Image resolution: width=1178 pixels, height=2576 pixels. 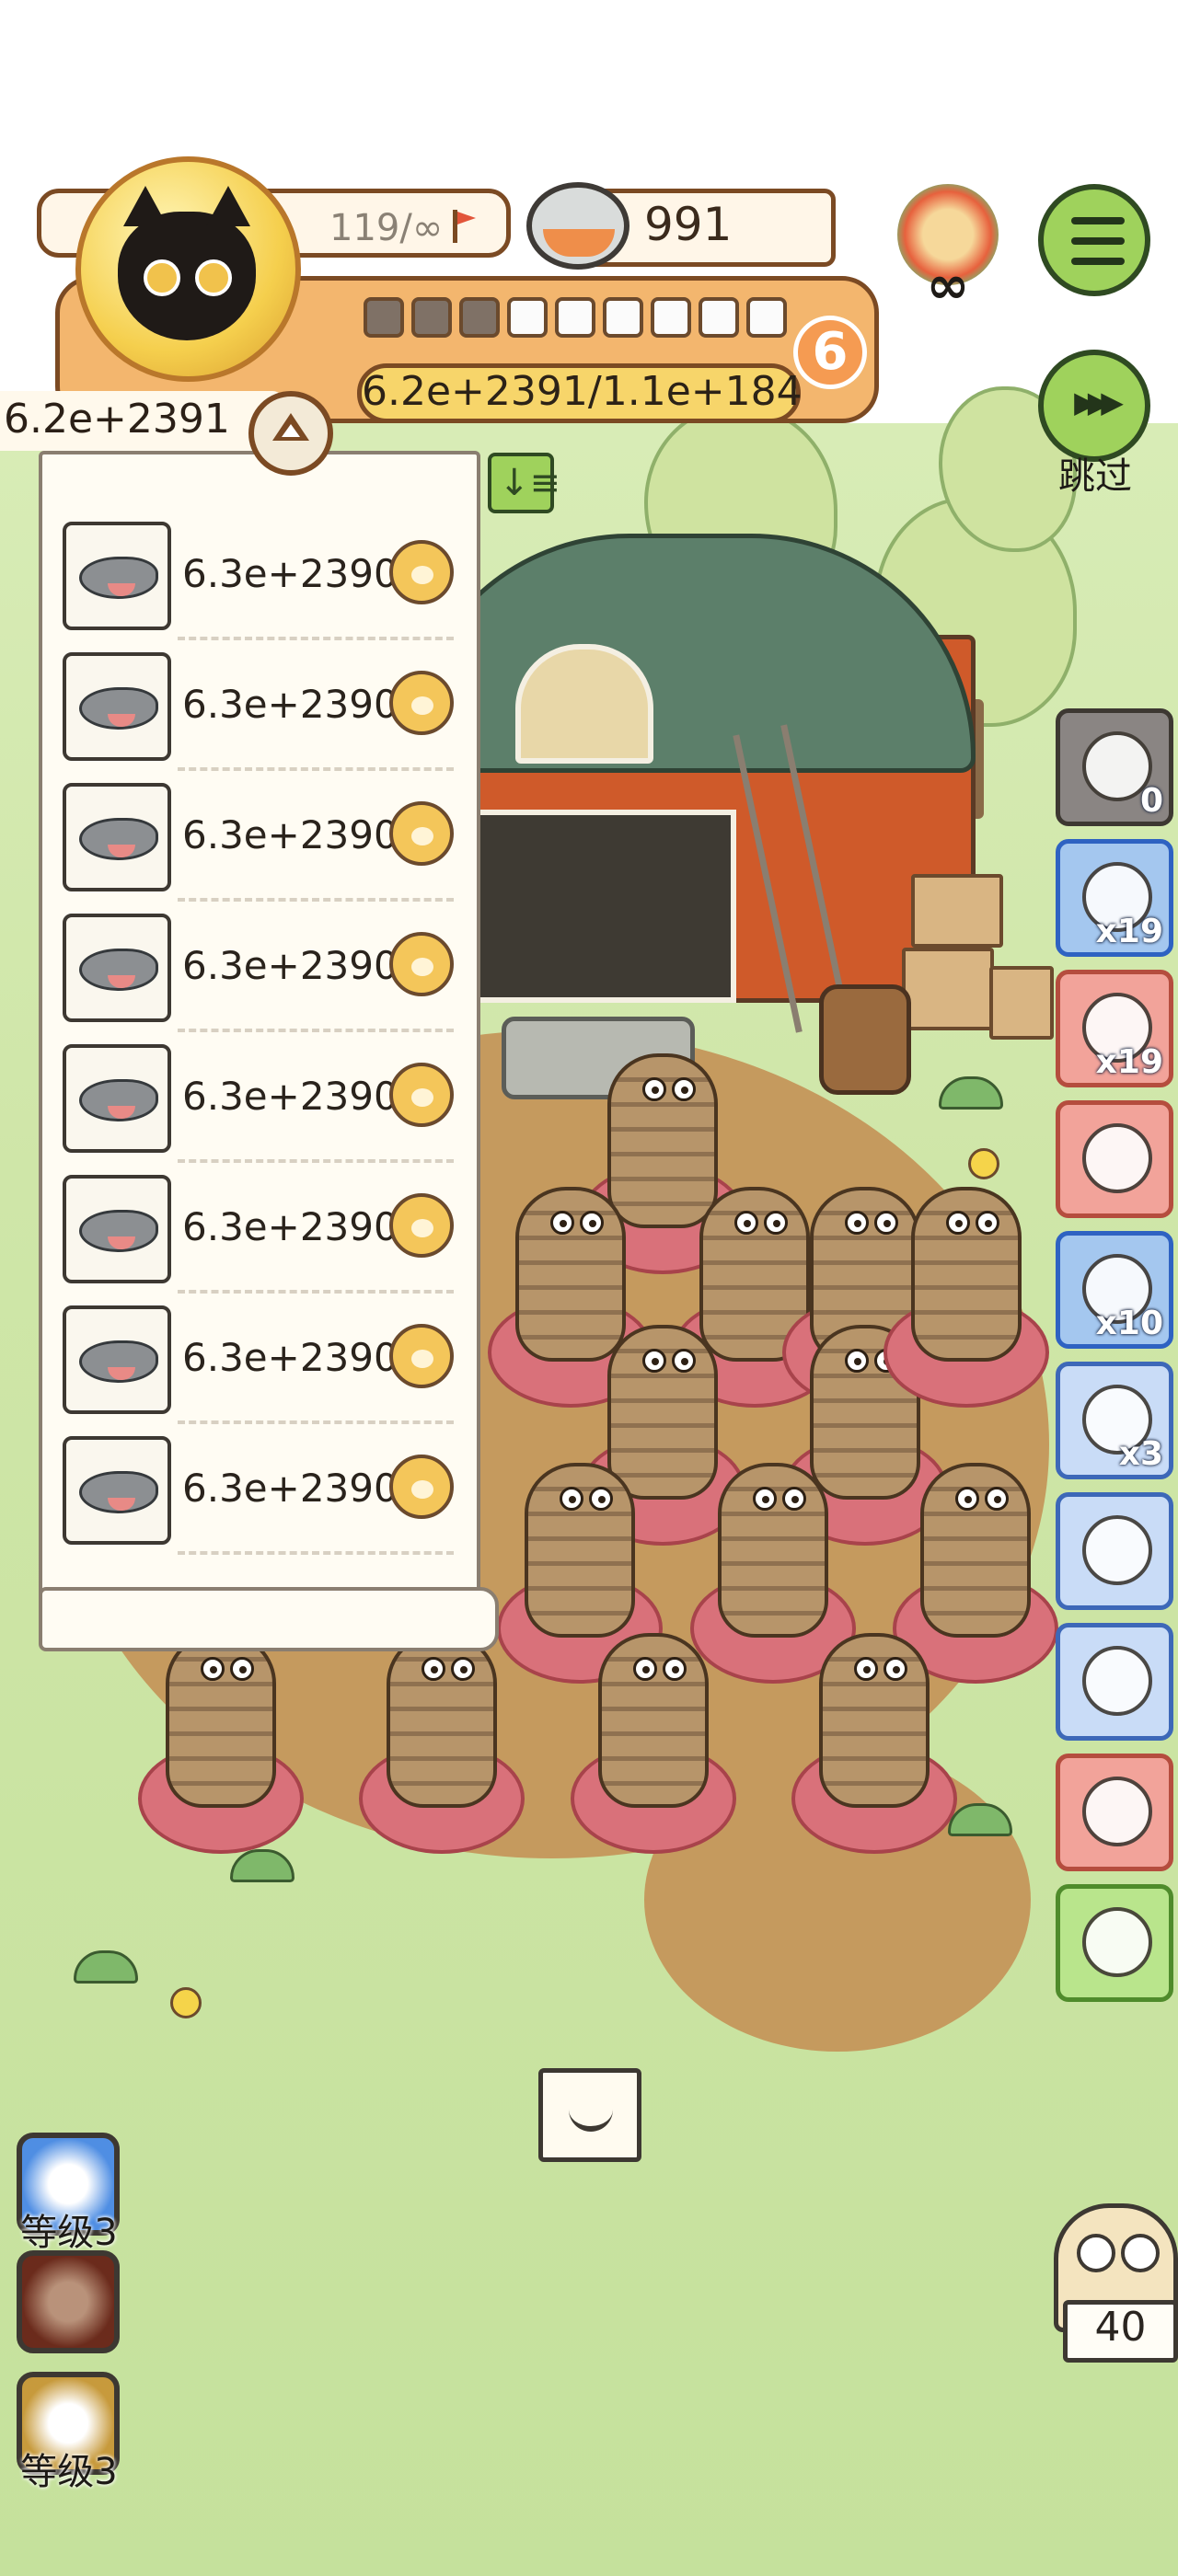 What do you see at coordinates (269, 1619) in the screenshot?
I see `scroll-roll` at bounding box center [269, 1619].